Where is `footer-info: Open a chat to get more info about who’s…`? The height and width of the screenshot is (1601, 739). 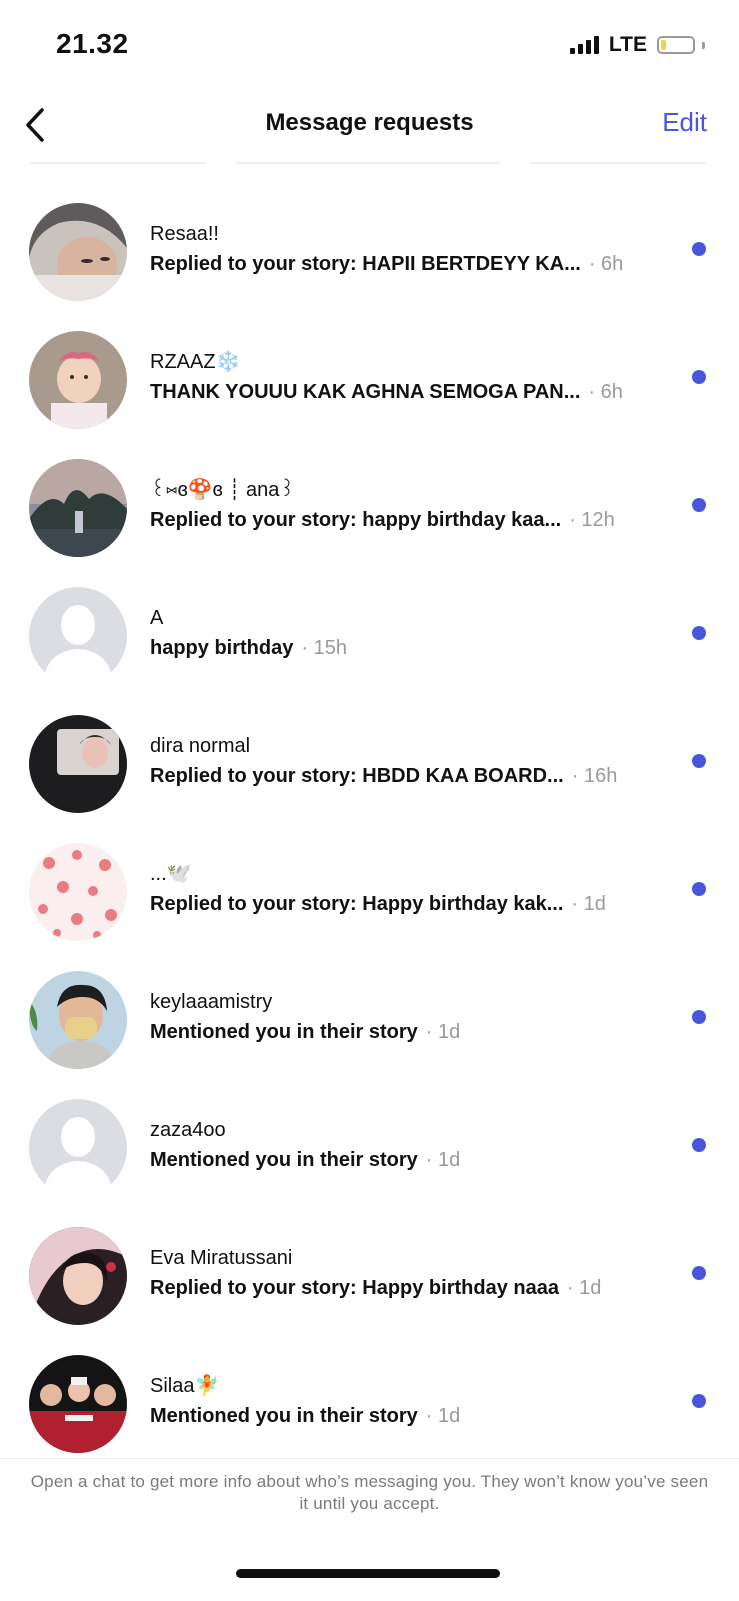
footer-info: Open a chat to get more info about who’s… is located at coordinates (369, 1492).